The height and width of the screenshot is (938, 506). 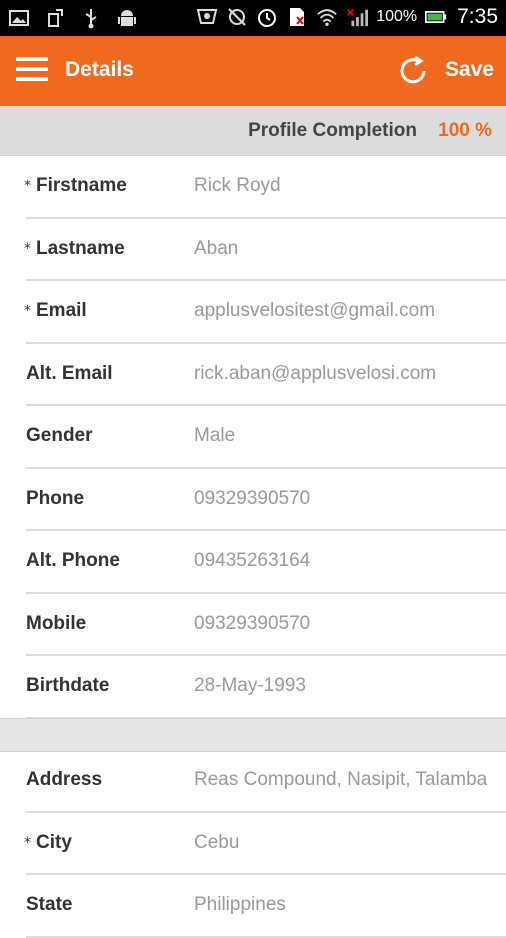 I want to click on wifi-icon, so click(x=327, y=17).